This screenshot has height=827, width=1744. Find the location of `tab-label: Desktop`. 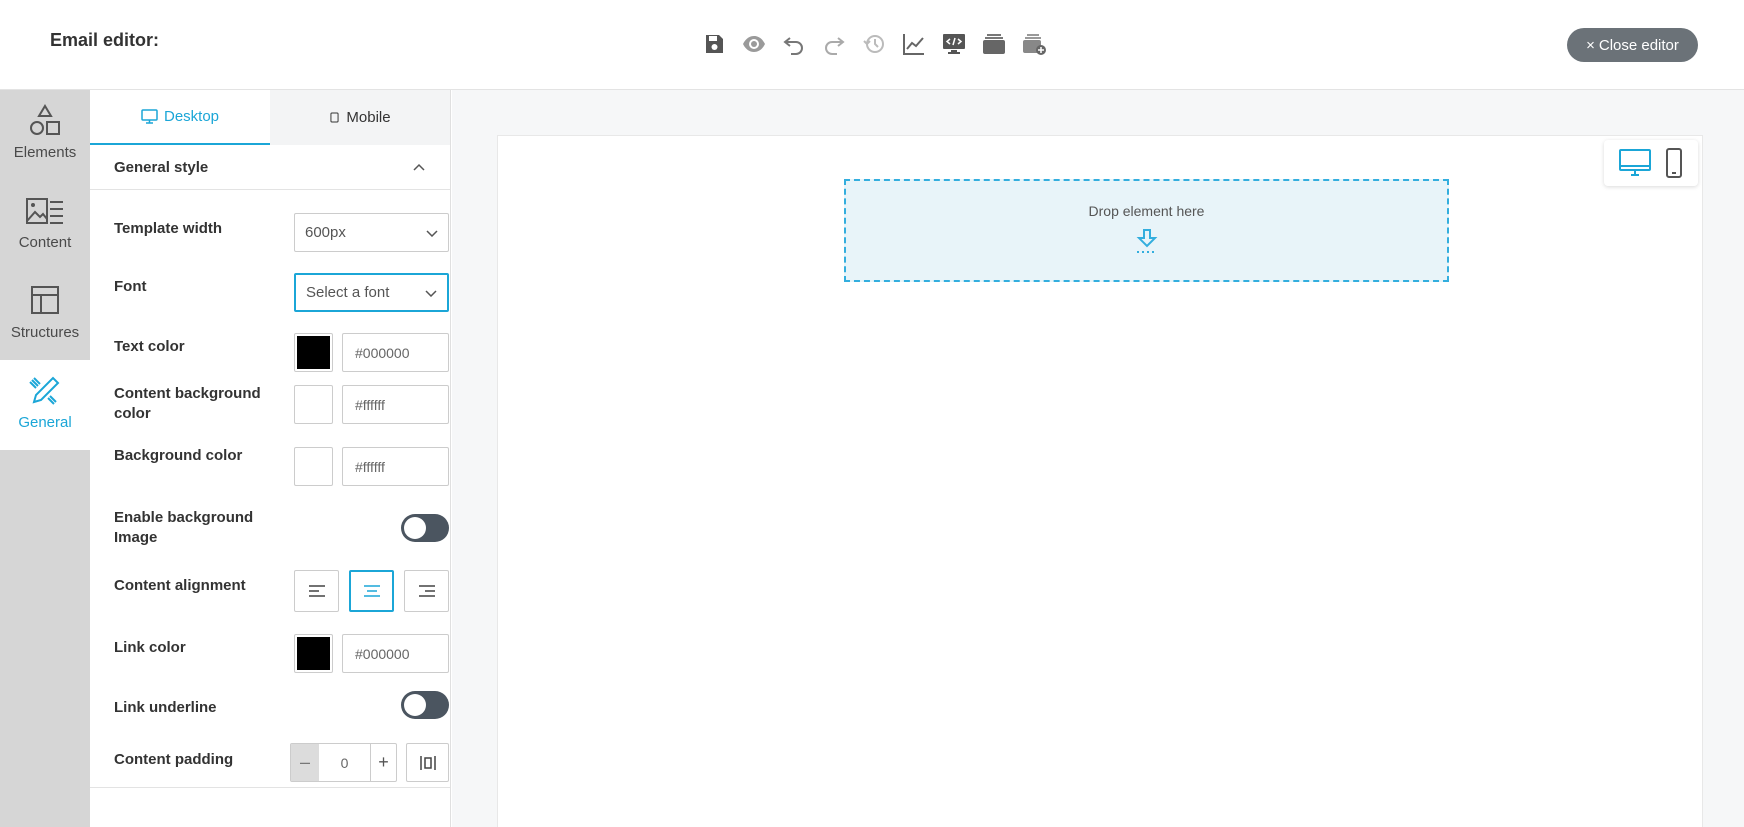

tab-label: Desktop is located at coordinates (191, 116).